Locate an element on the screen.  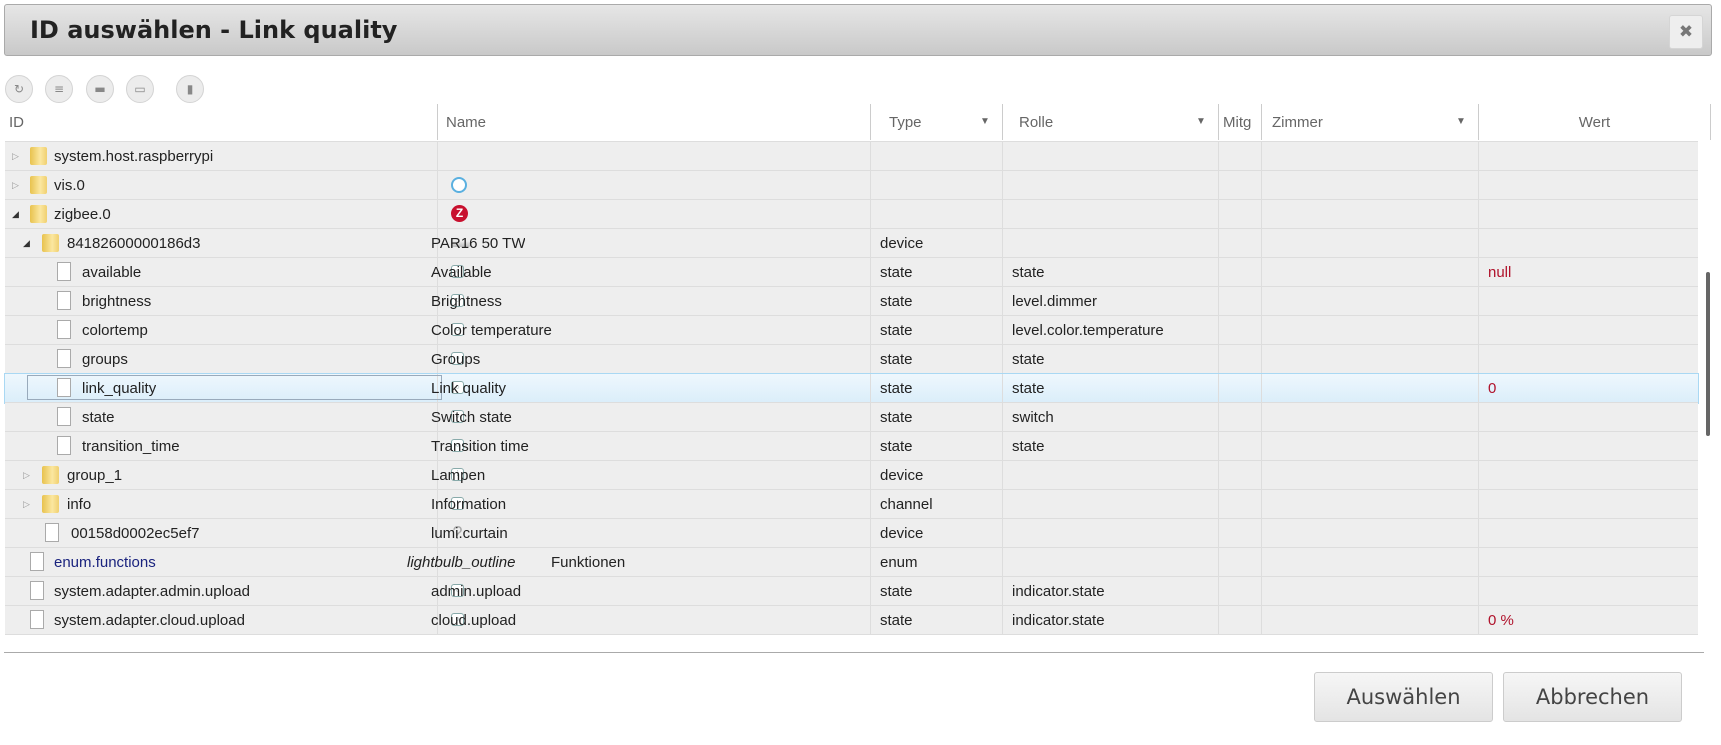
column-header-value: Wert is located at coordinates (1594, 122).